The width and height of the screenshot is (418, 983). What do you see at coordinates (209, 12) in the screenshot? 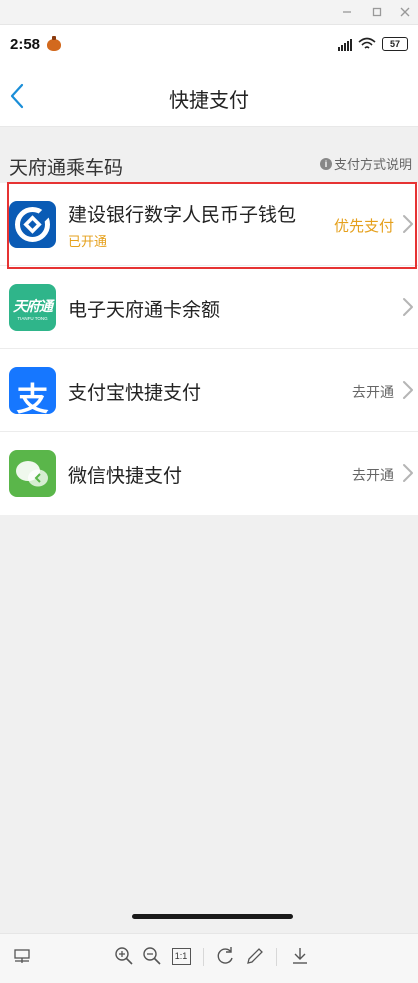
I see `window-title-bar` at bounding box center [209, 12].